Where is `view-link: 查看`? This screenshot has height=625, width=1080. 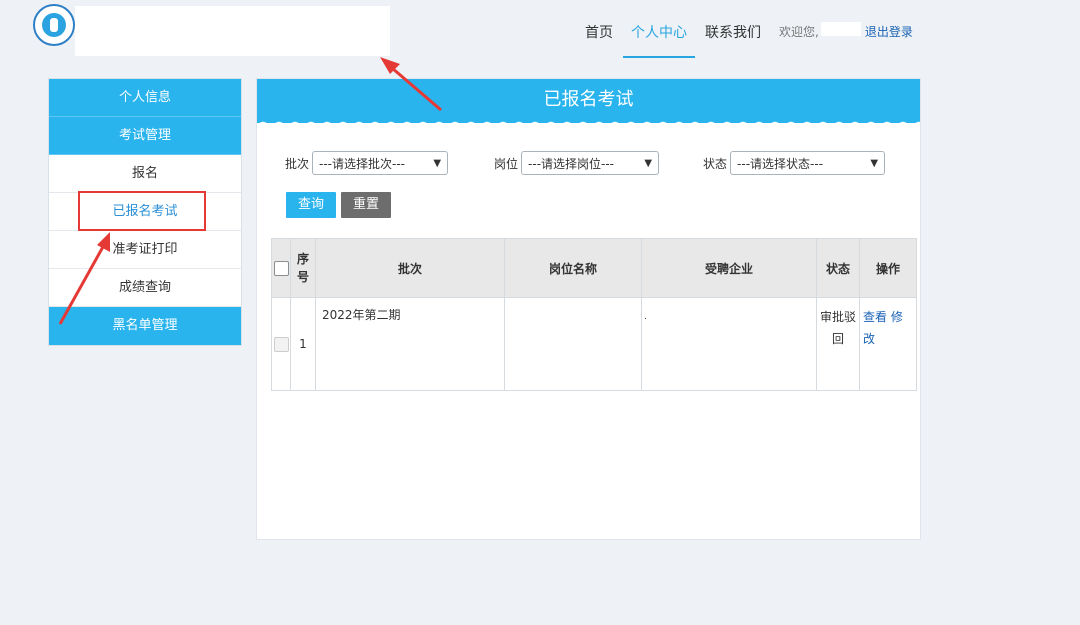
view-link: 查看 is located at coordinates (875, 317).